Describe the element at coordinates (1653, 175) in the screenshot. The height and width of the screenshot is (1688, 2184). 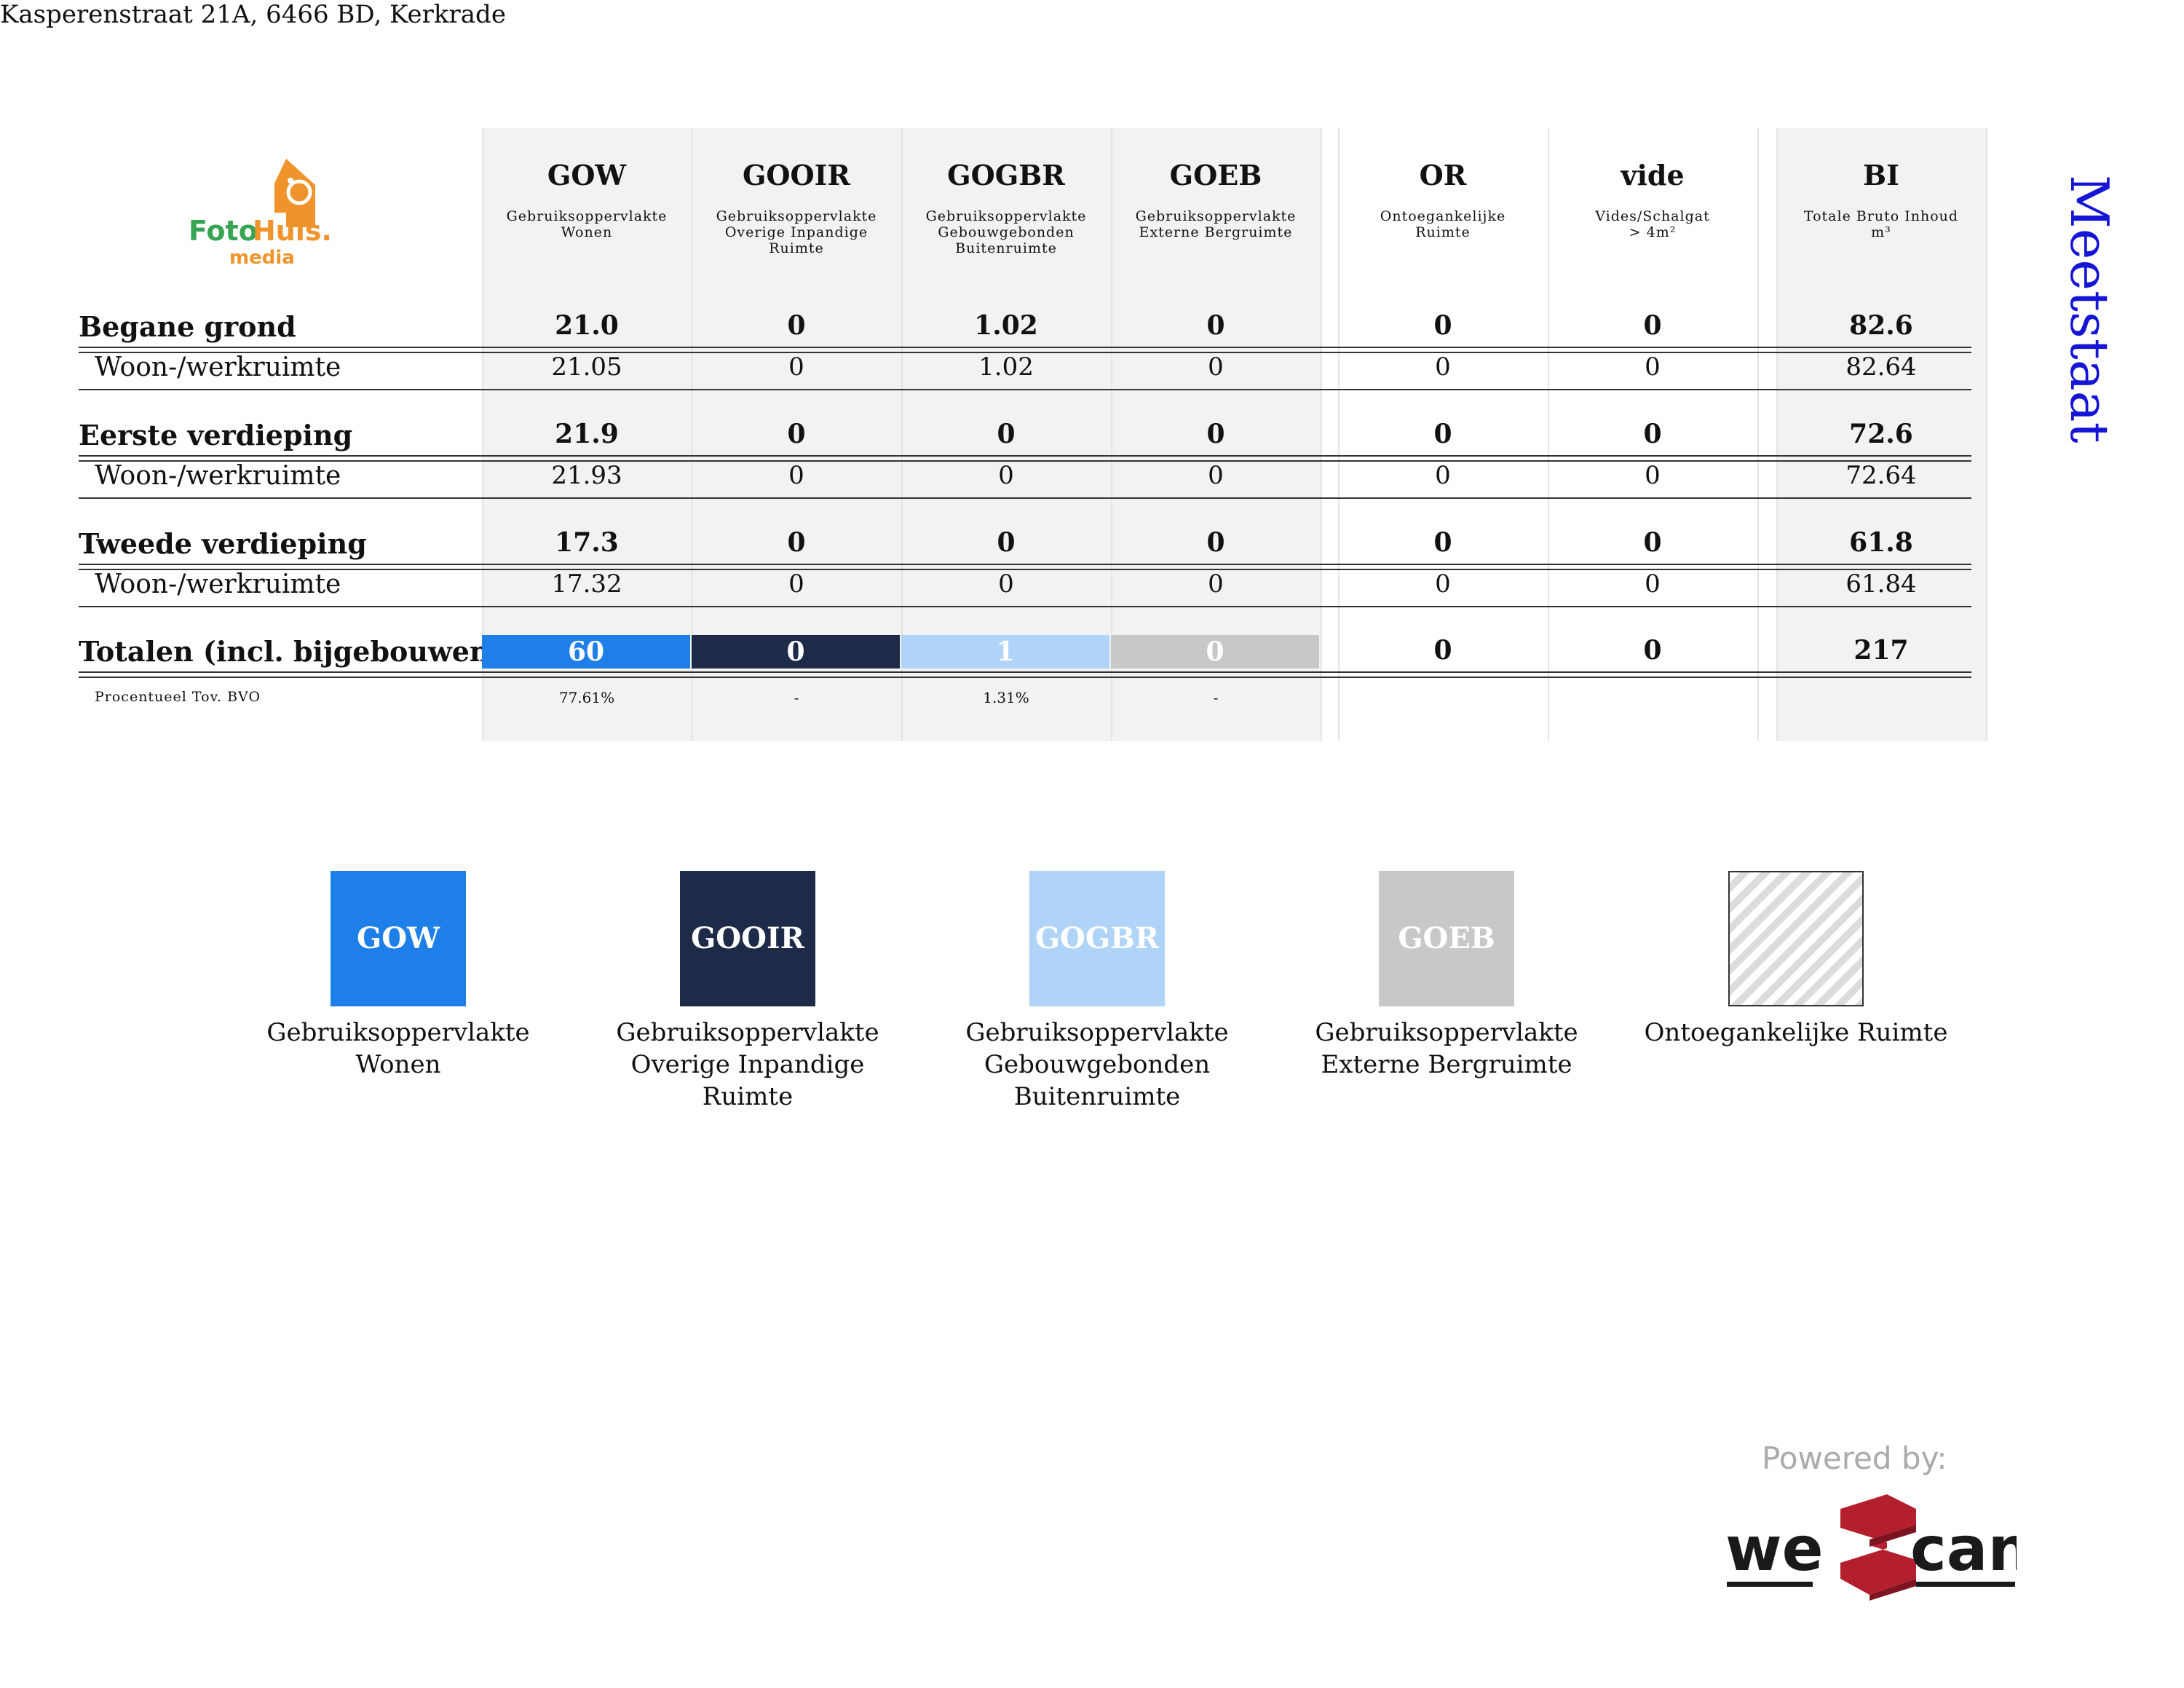
I see `column-code: vide` at that location.